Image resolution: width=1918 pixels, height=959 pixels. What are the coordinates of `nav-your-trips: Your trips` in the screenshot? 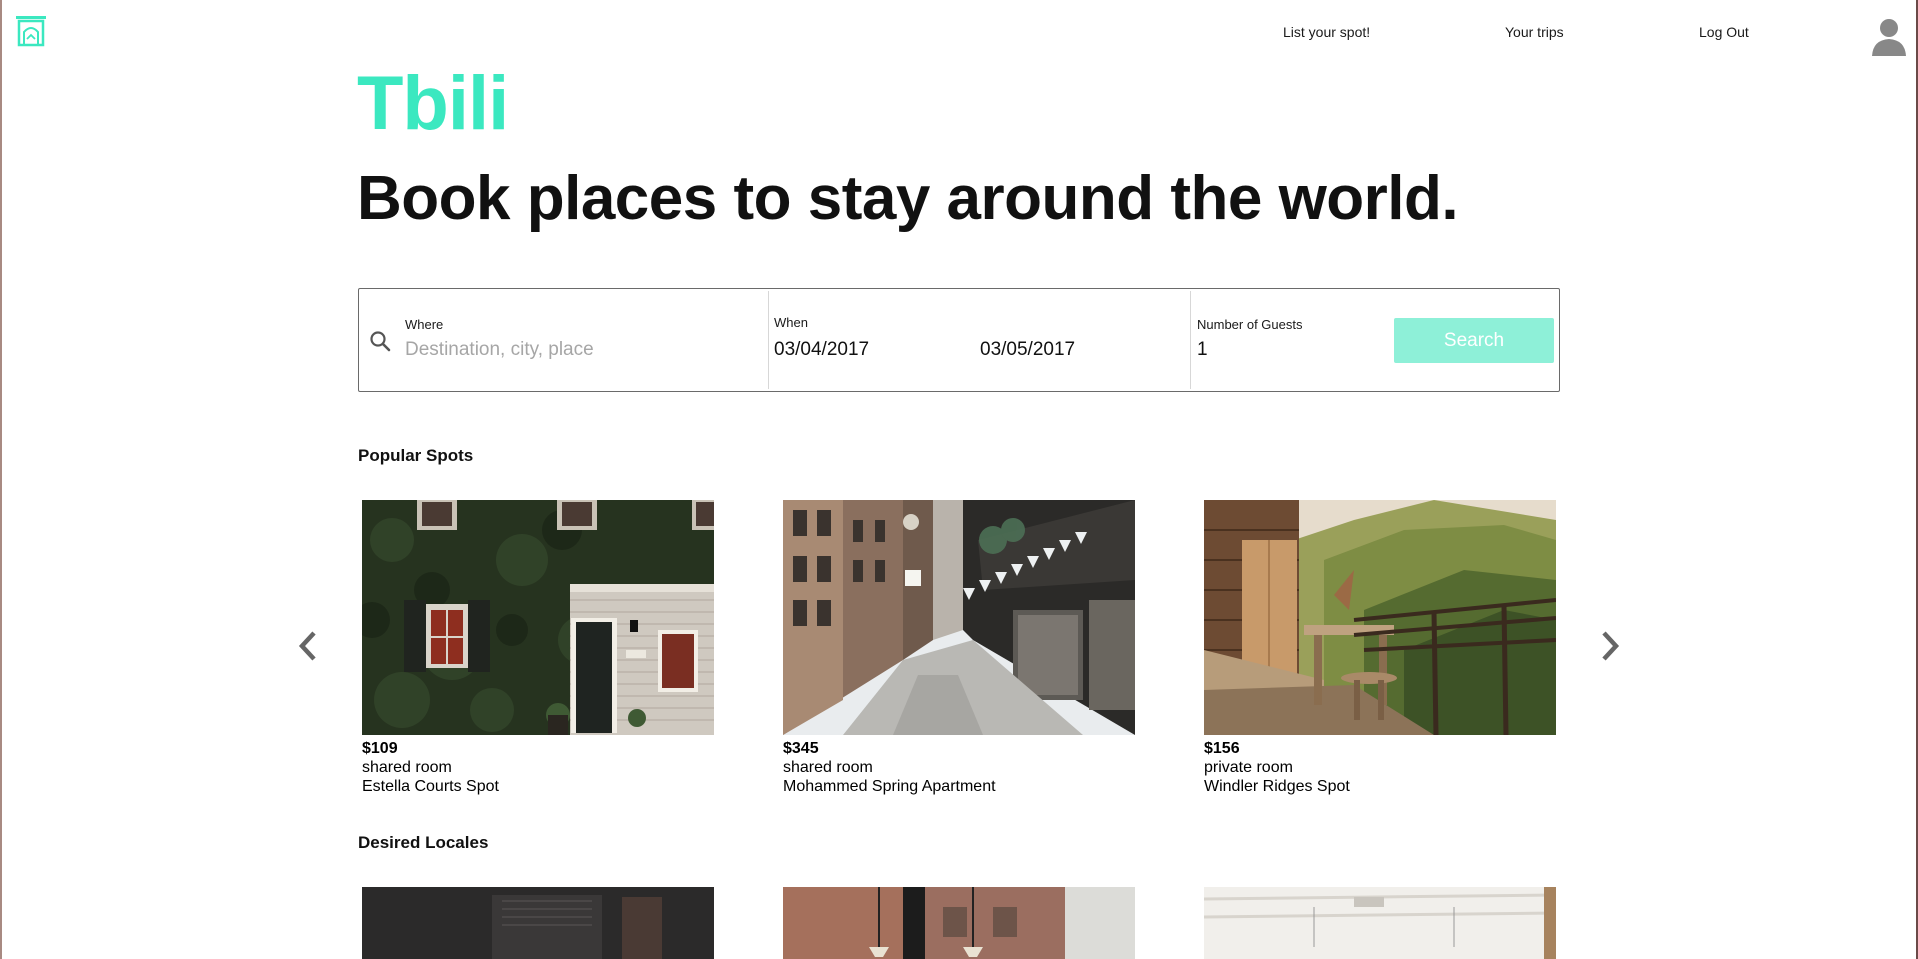 It's located at (1534, 32).